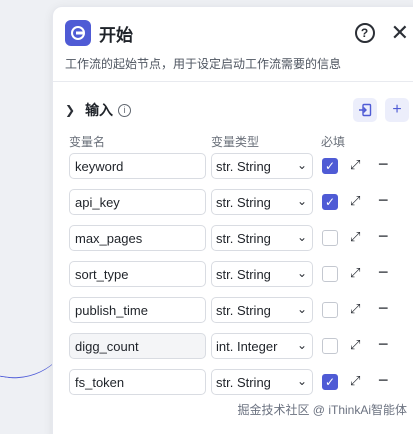 This screenshot has height=434, width=413. I want to click on help-icon: ?, so click(364, 33).